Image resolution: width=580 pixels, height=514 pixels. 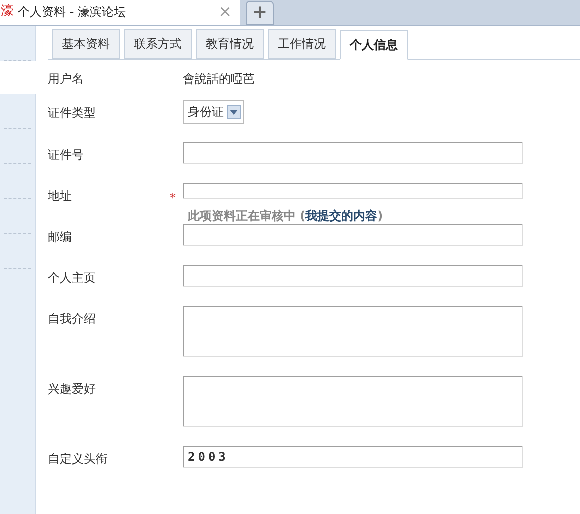 I want to click on field-label: 个人主页, so click(x=72, y=278).